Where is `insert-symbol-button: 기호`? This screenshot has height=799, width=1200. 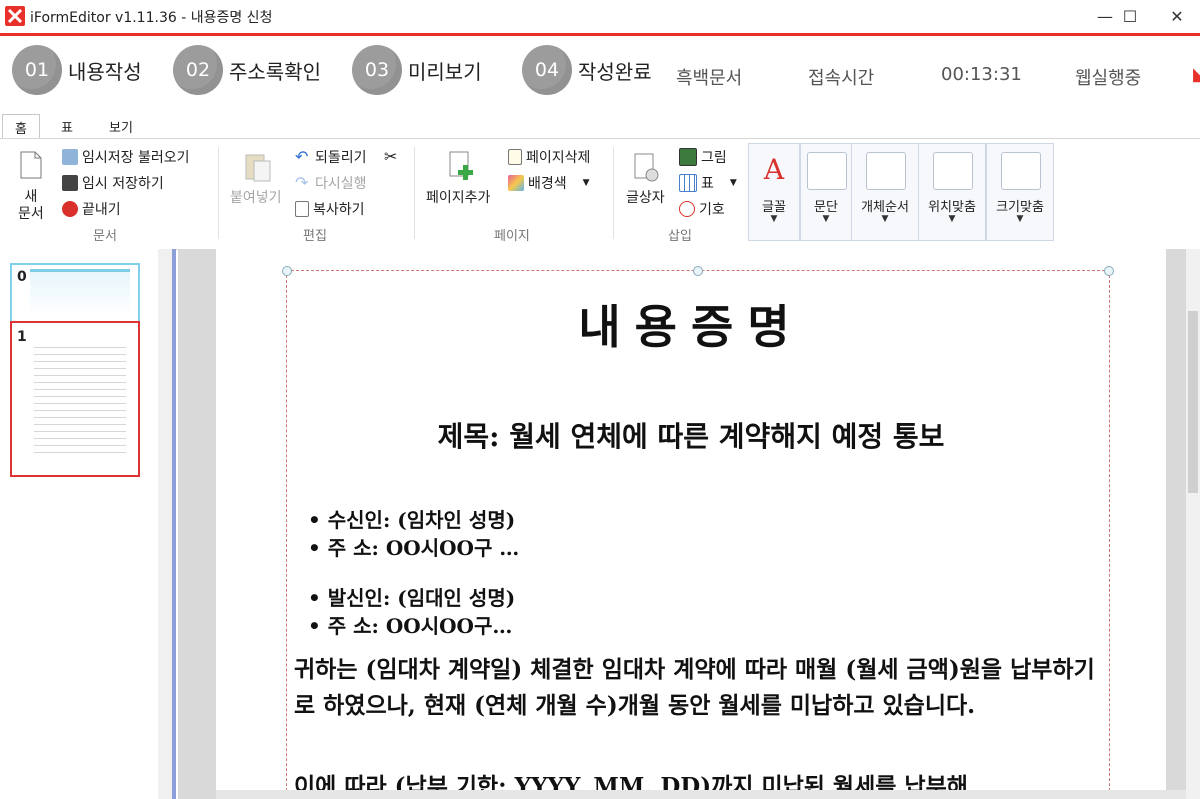 insert-symbol-button: 기호 is located at coordinates (702, 209).